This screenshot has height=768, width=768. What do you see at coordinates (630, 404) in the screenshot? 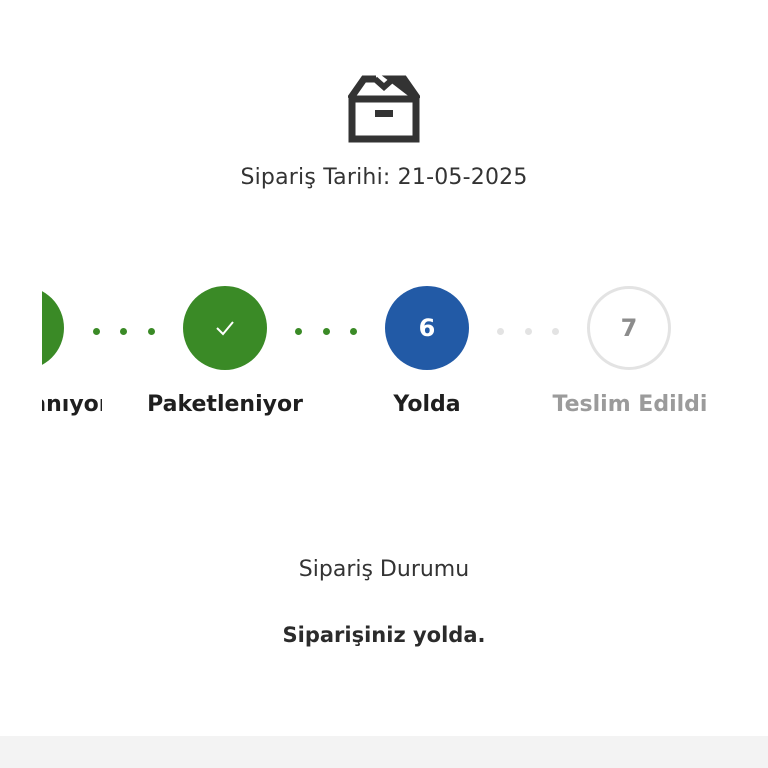
I see `step-4-label: Teslim Edildi` at bounding box center [630, 404].